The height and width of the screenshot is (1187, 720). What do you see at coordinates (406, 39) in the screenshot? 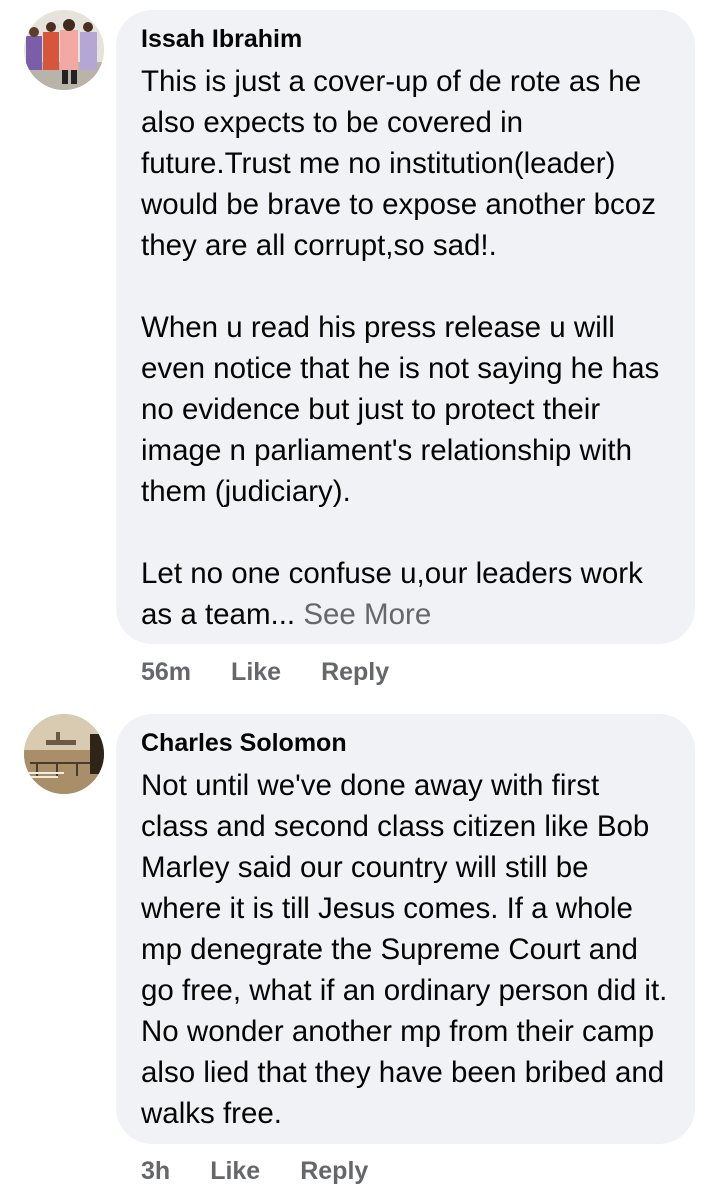
I see `comment-author: Issah Ibrahim` at bounding box center [406, 39].